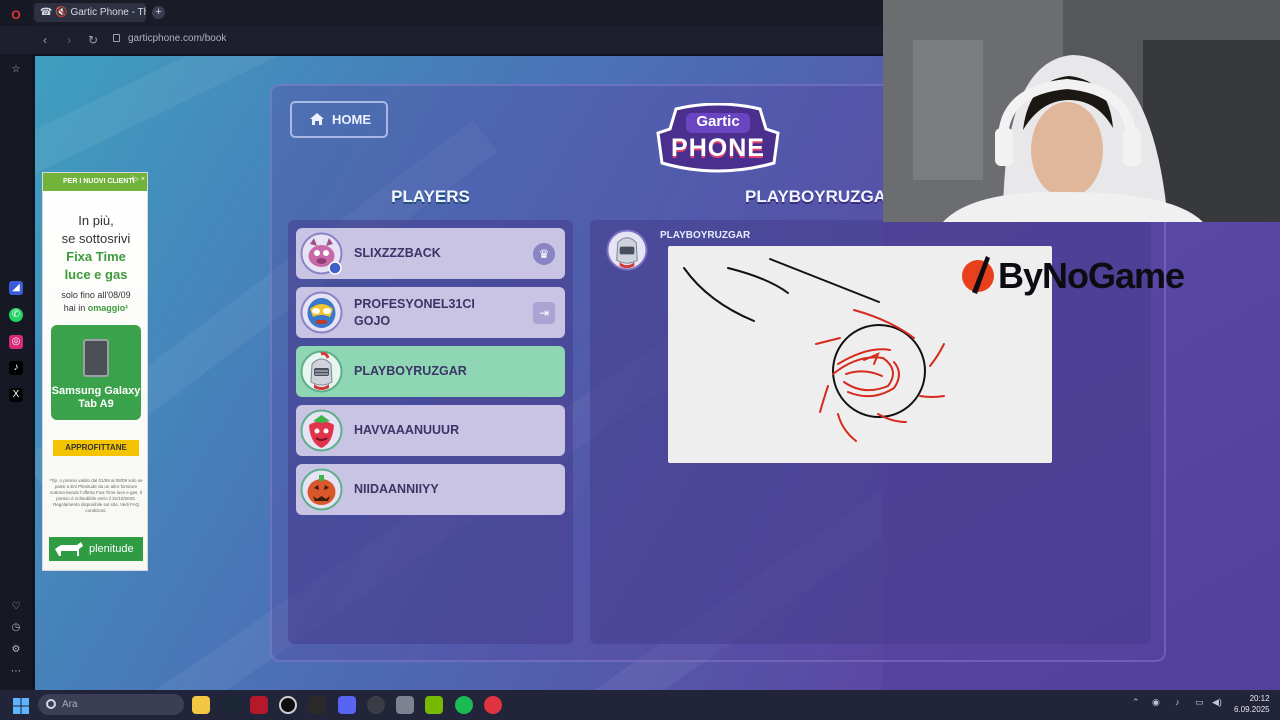 The height and width of the screenshot is (720, 1280). What do you see at coordinates (21, 706) in the screenshot?
I see `windows-start-icon` at bounding box center [21, 706].